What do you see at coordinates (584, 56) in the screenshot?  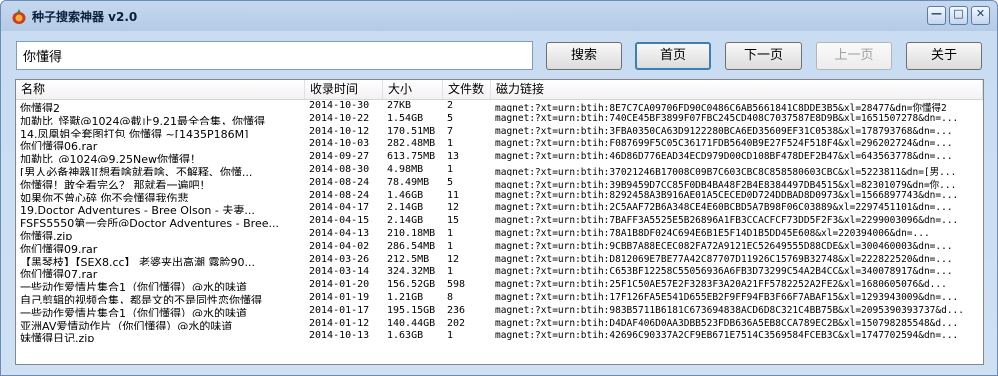 I see `search-button: 搜索` at bounding box center [584, 56].